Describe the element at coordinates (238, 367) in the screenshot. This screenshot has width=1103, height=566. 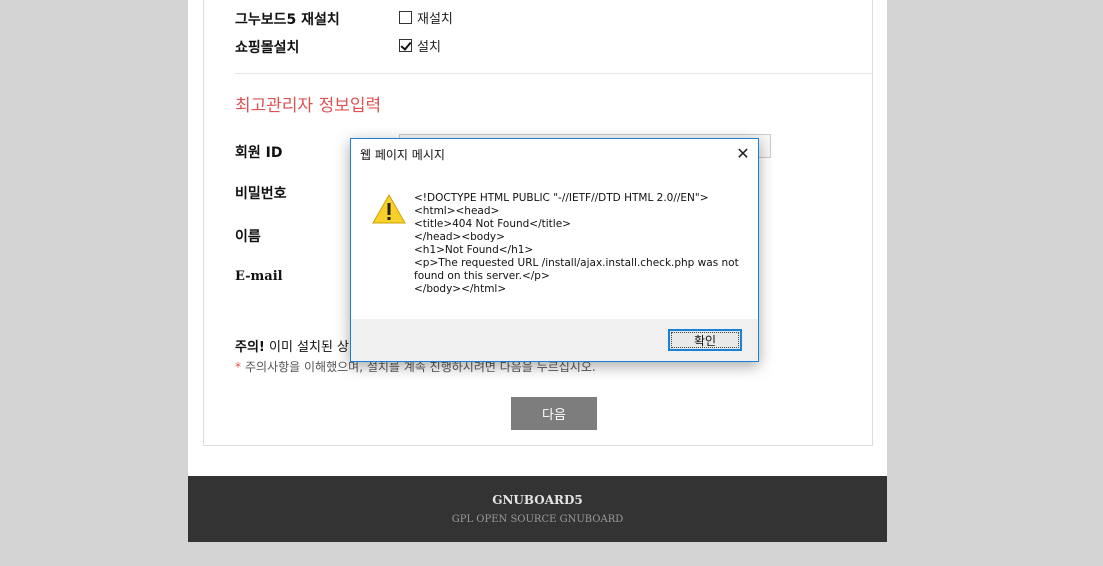
I see `required-star: *` at that location.